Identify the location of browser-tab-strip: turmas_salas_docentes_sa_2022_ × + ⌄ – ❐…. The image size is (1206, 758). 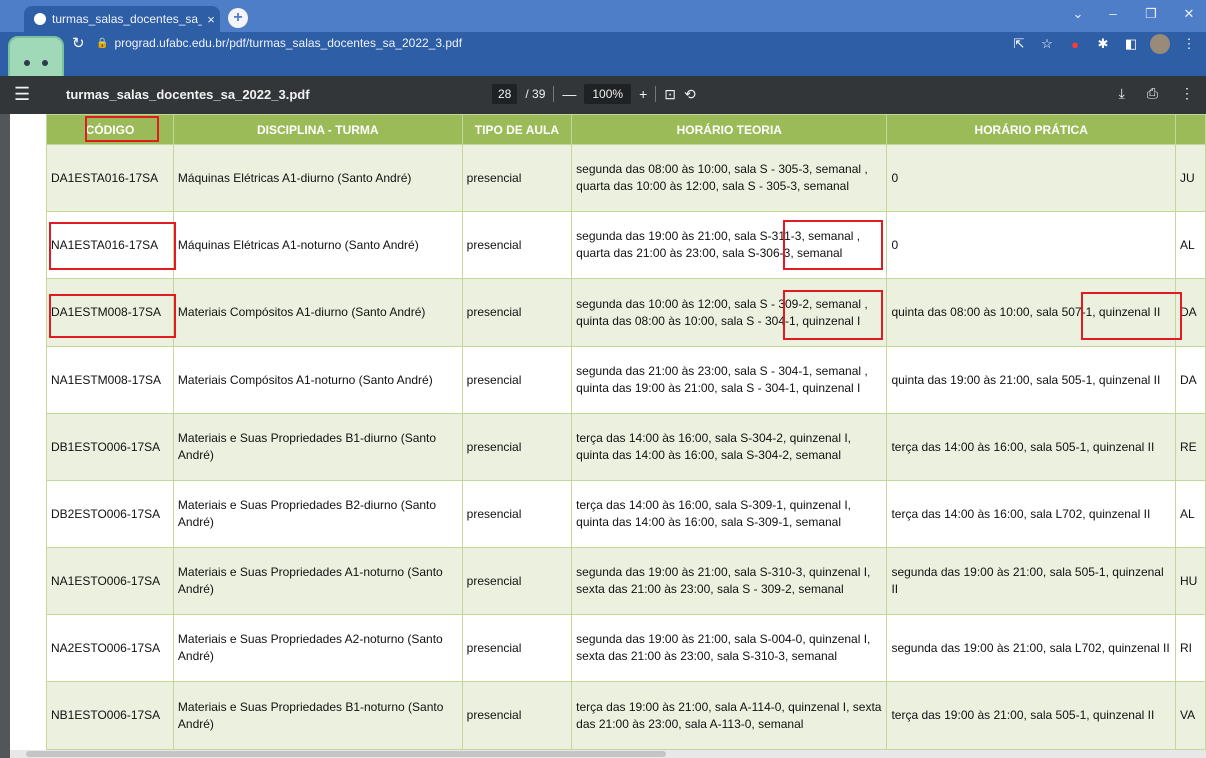
(603, 16).